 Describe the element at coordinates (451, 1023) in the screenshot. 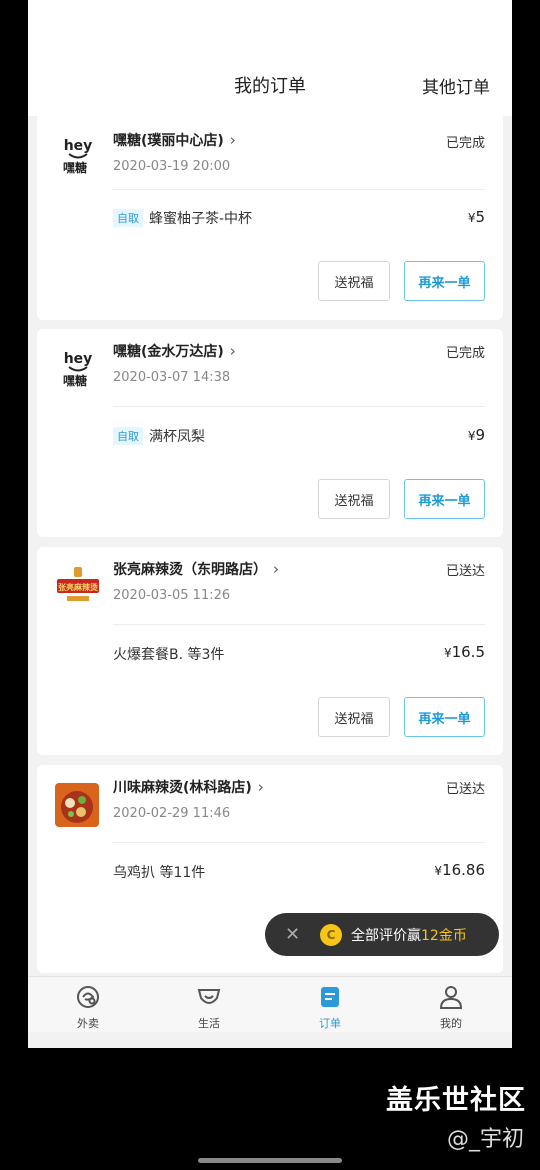

I see `tab-label: 我的` at that location.